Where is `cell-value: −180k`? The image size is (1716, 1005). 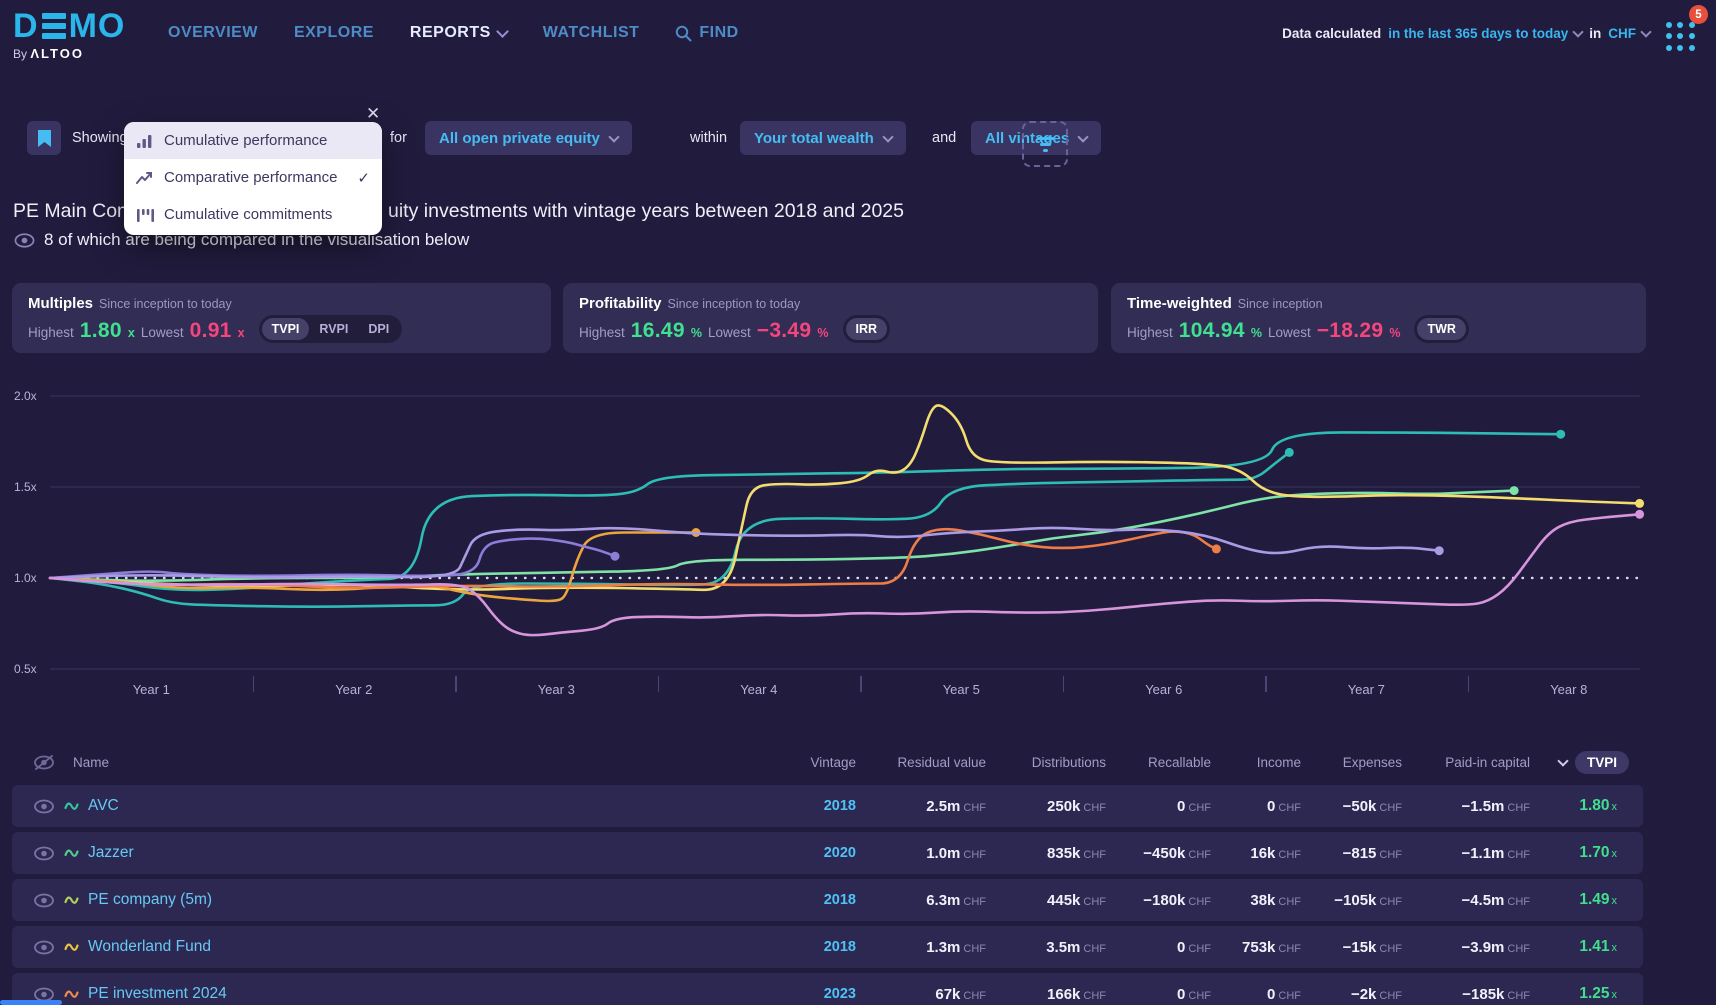
cell-value: −180k is located at coordinates (1164, 900).